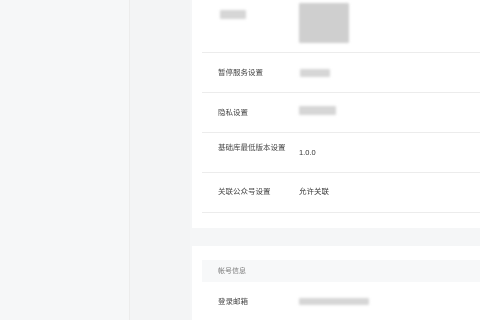 The image size is (480, 320). I want to click on settings-row-pause-service: 暂停服务设置, so click(341, 73).